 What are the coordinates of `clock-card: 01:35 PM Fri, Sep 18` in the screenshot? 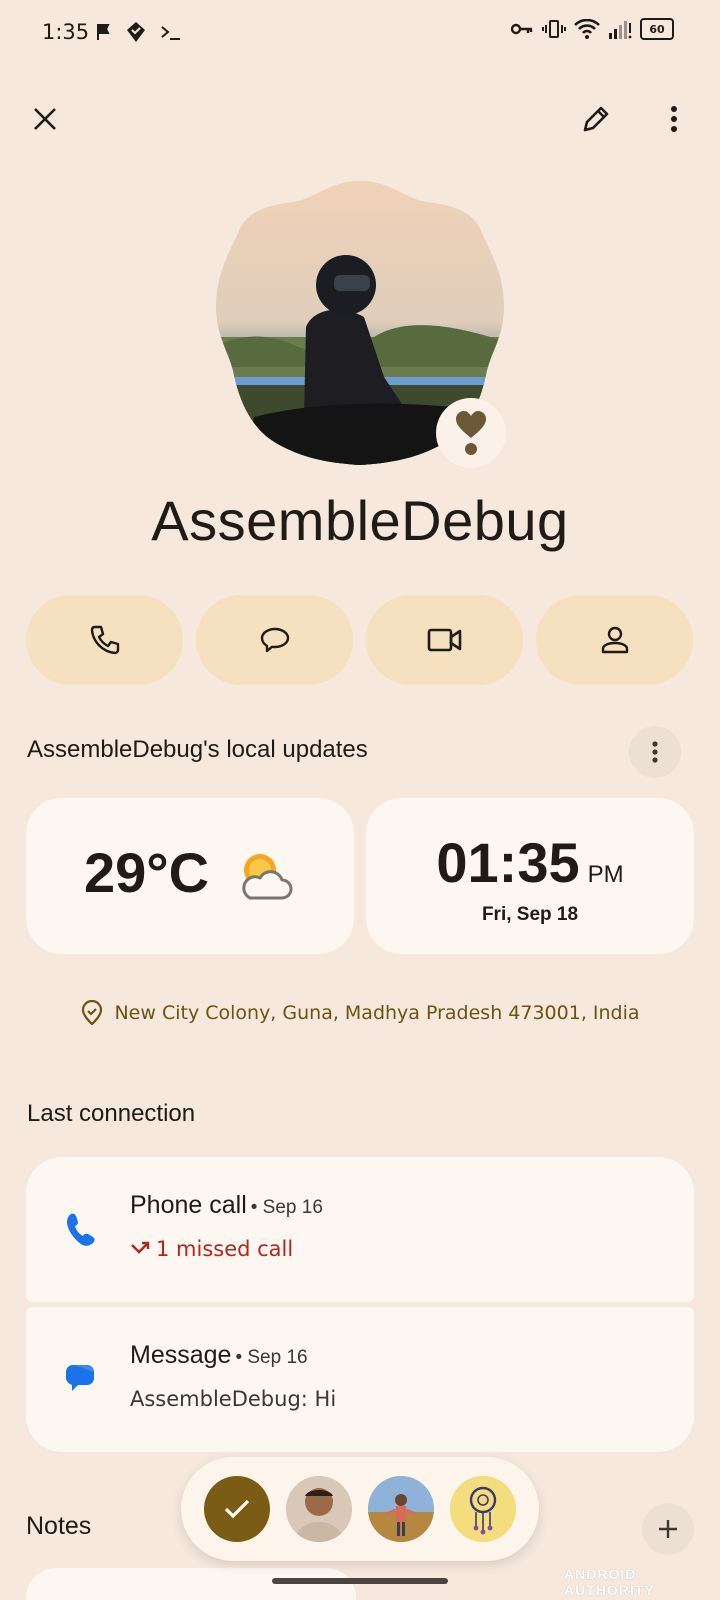 It's located at (530, 876).